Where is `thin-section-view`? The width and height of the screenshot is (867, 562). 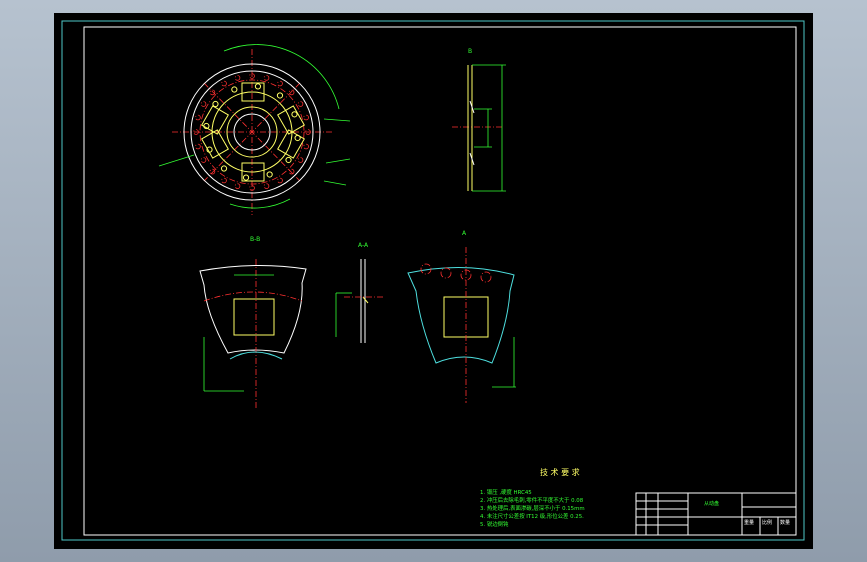 thin-section-view is located at coordinates (359, 301).